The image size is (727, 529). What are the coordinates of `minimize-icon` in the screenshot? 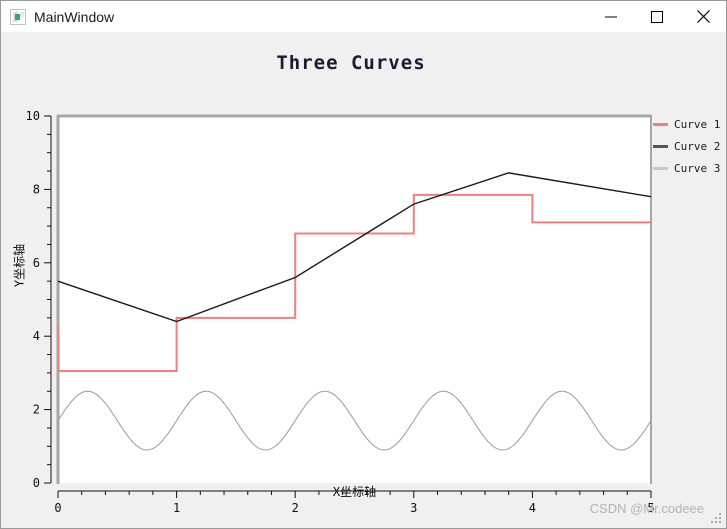 It's located at (611, 16).